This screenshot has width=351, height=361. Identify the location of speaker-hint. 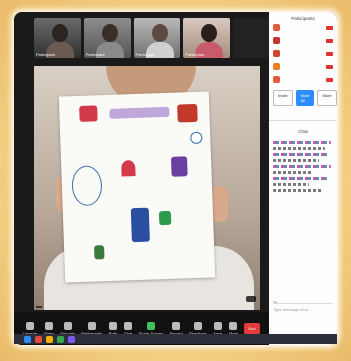
(251, 299).